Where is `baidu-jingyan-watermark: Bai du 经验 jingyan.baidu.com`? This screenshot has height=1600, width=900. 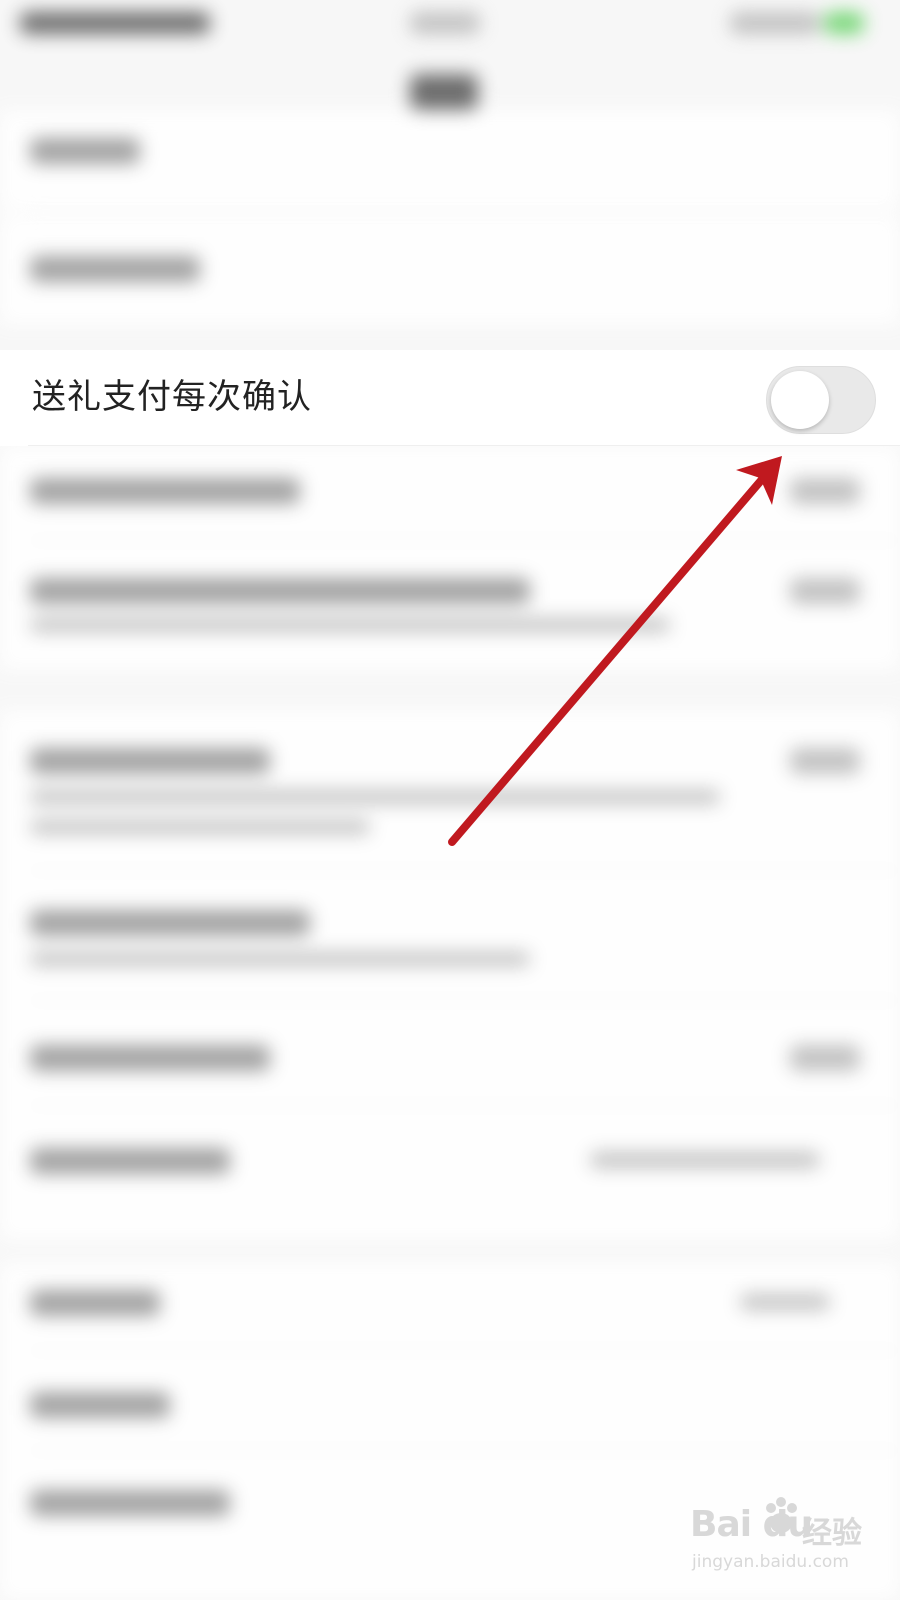
baidu-jingyan-watermark: Bai du 经验 jingyan.baidu.com is located at coordinates (785, 1541).